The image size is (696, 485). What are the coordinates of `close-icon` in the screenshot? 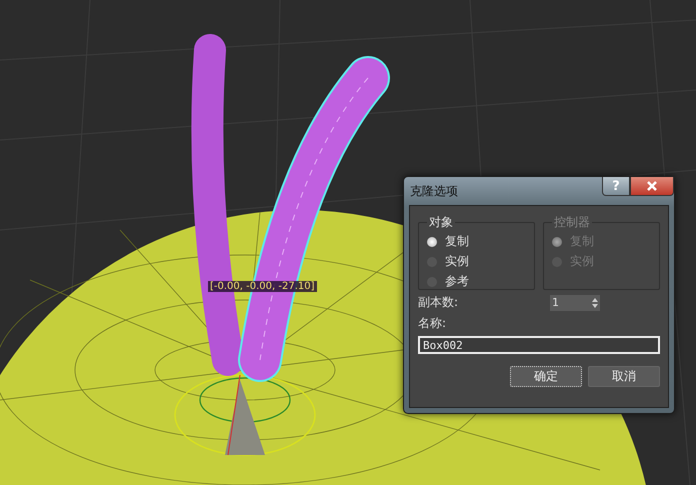 It's located at (652, 186).